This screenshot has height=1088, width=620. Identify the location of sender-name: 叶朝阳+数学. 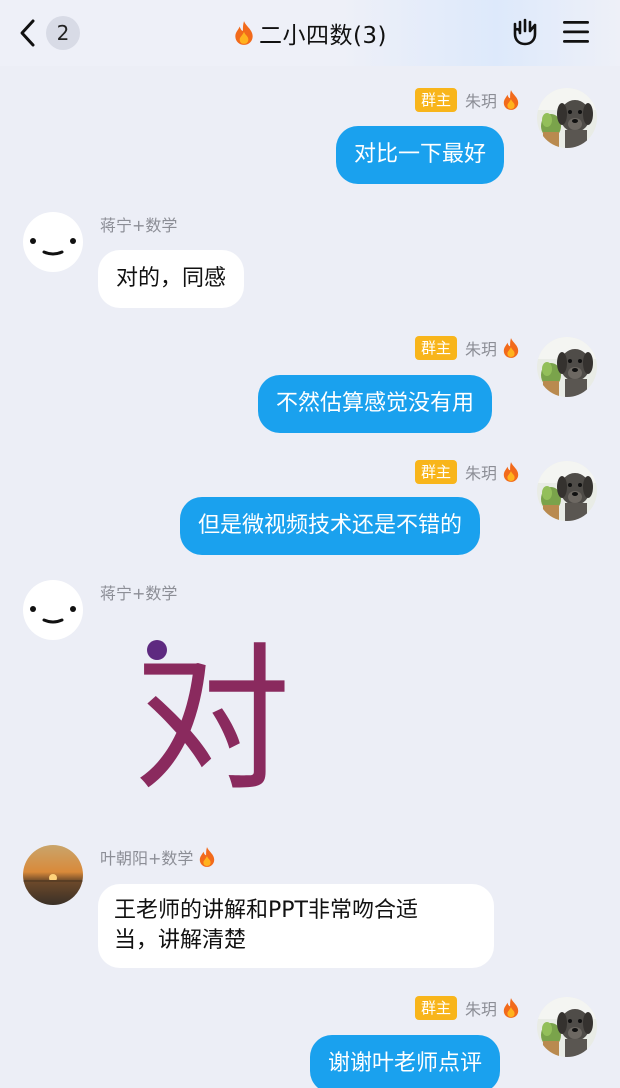
(147, 858).